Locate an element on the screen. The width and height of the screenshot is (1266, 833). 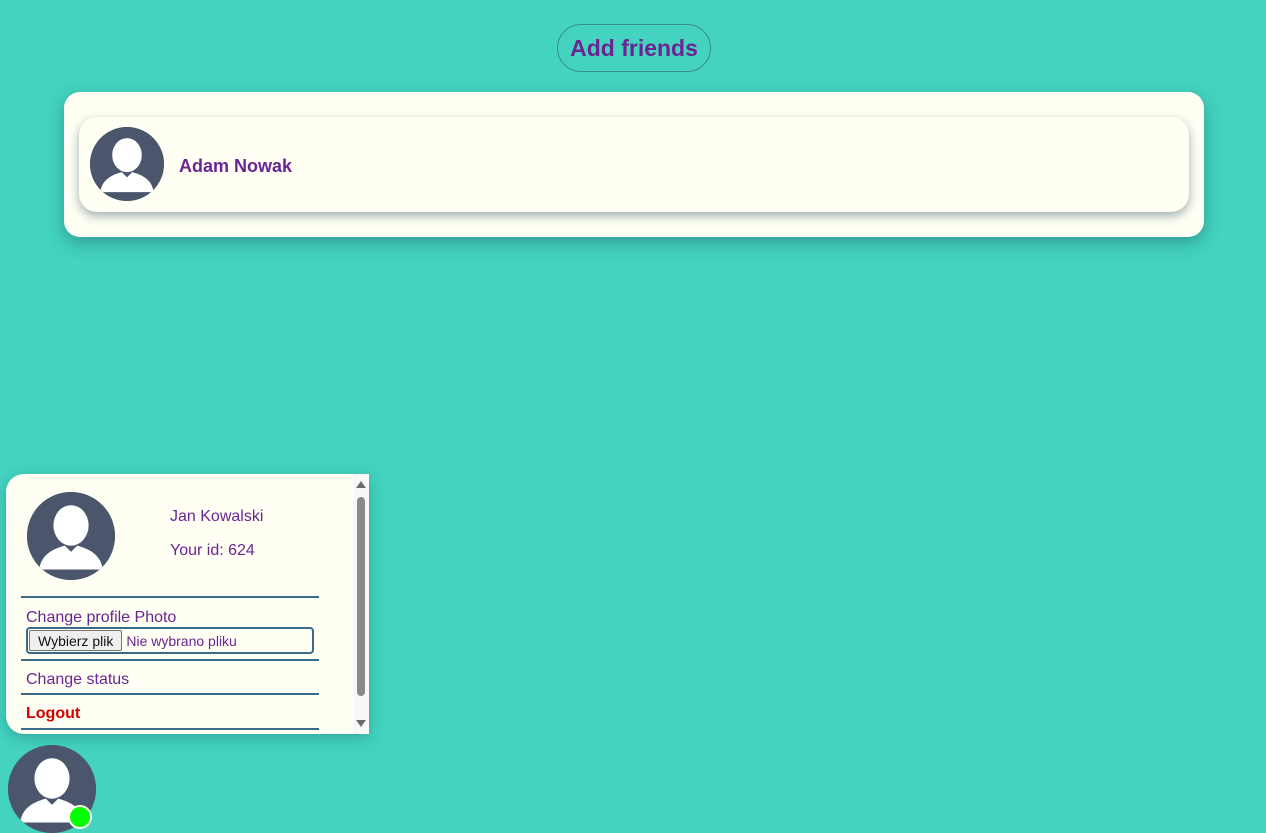
change-status-button: Change status is located at coordinates (77, 680).